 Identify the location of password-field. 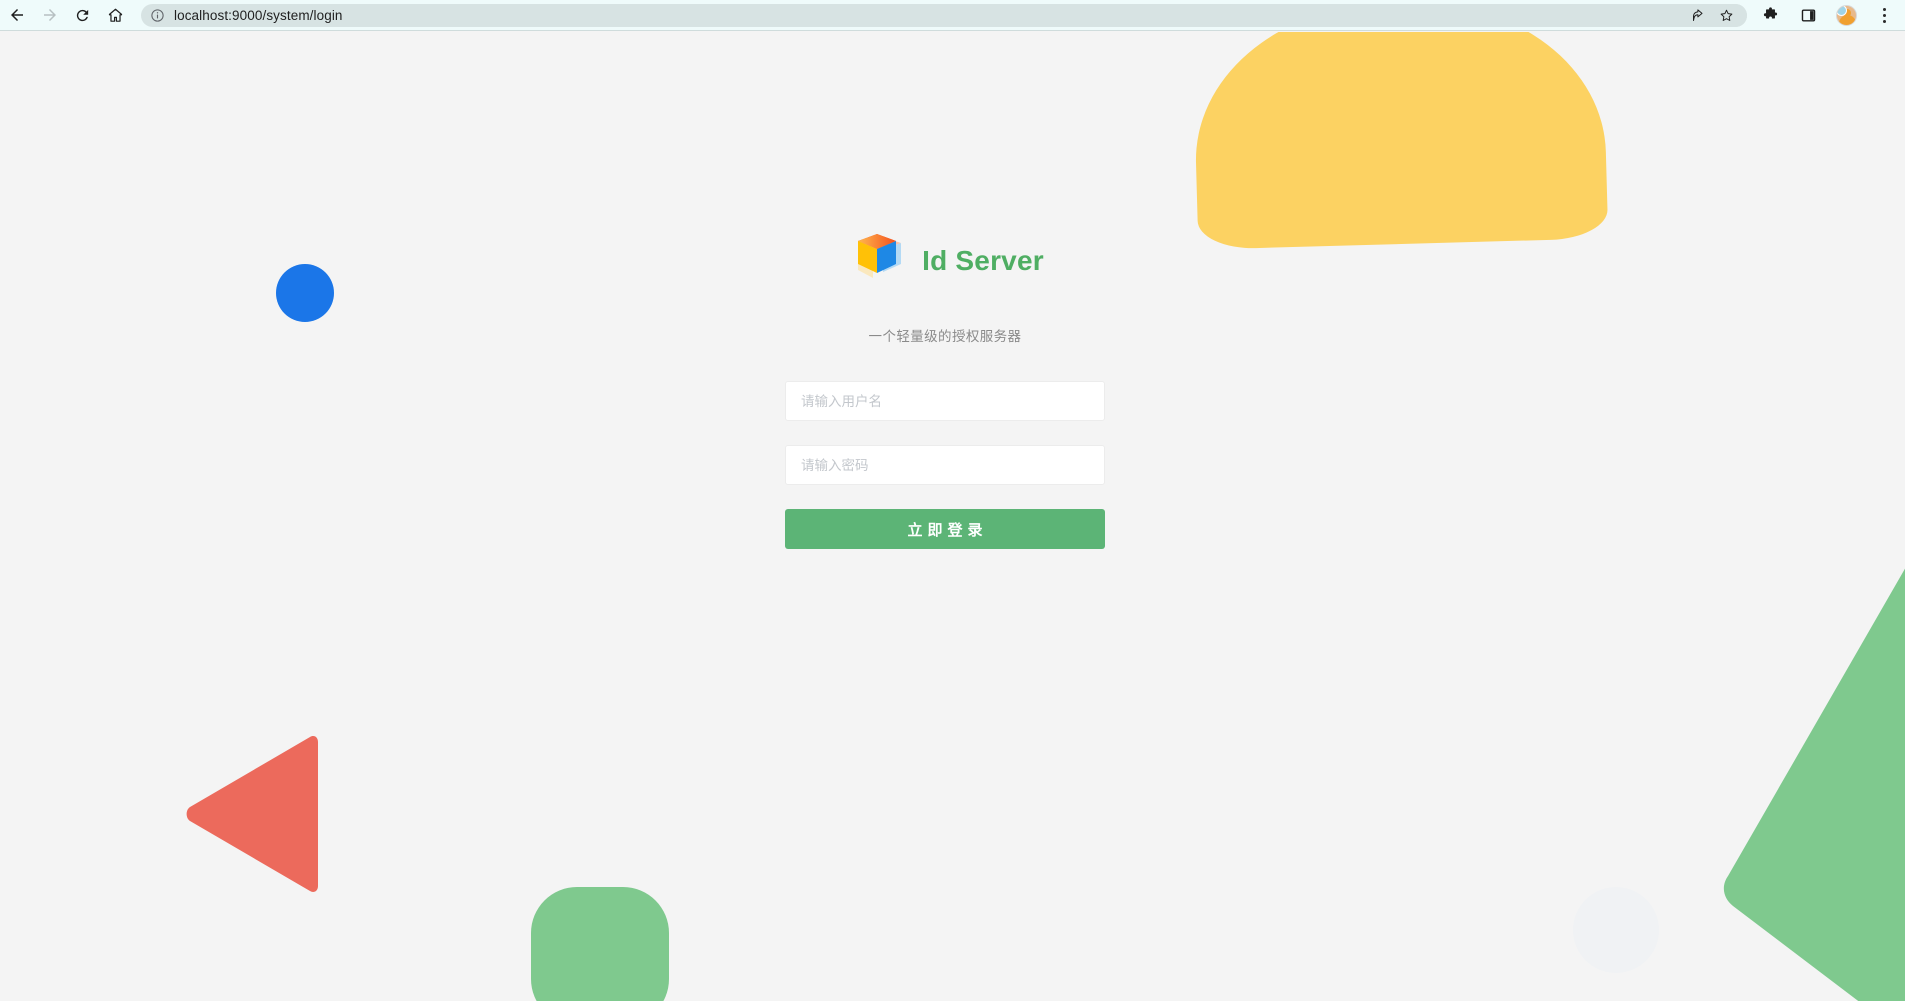
(945, 465).